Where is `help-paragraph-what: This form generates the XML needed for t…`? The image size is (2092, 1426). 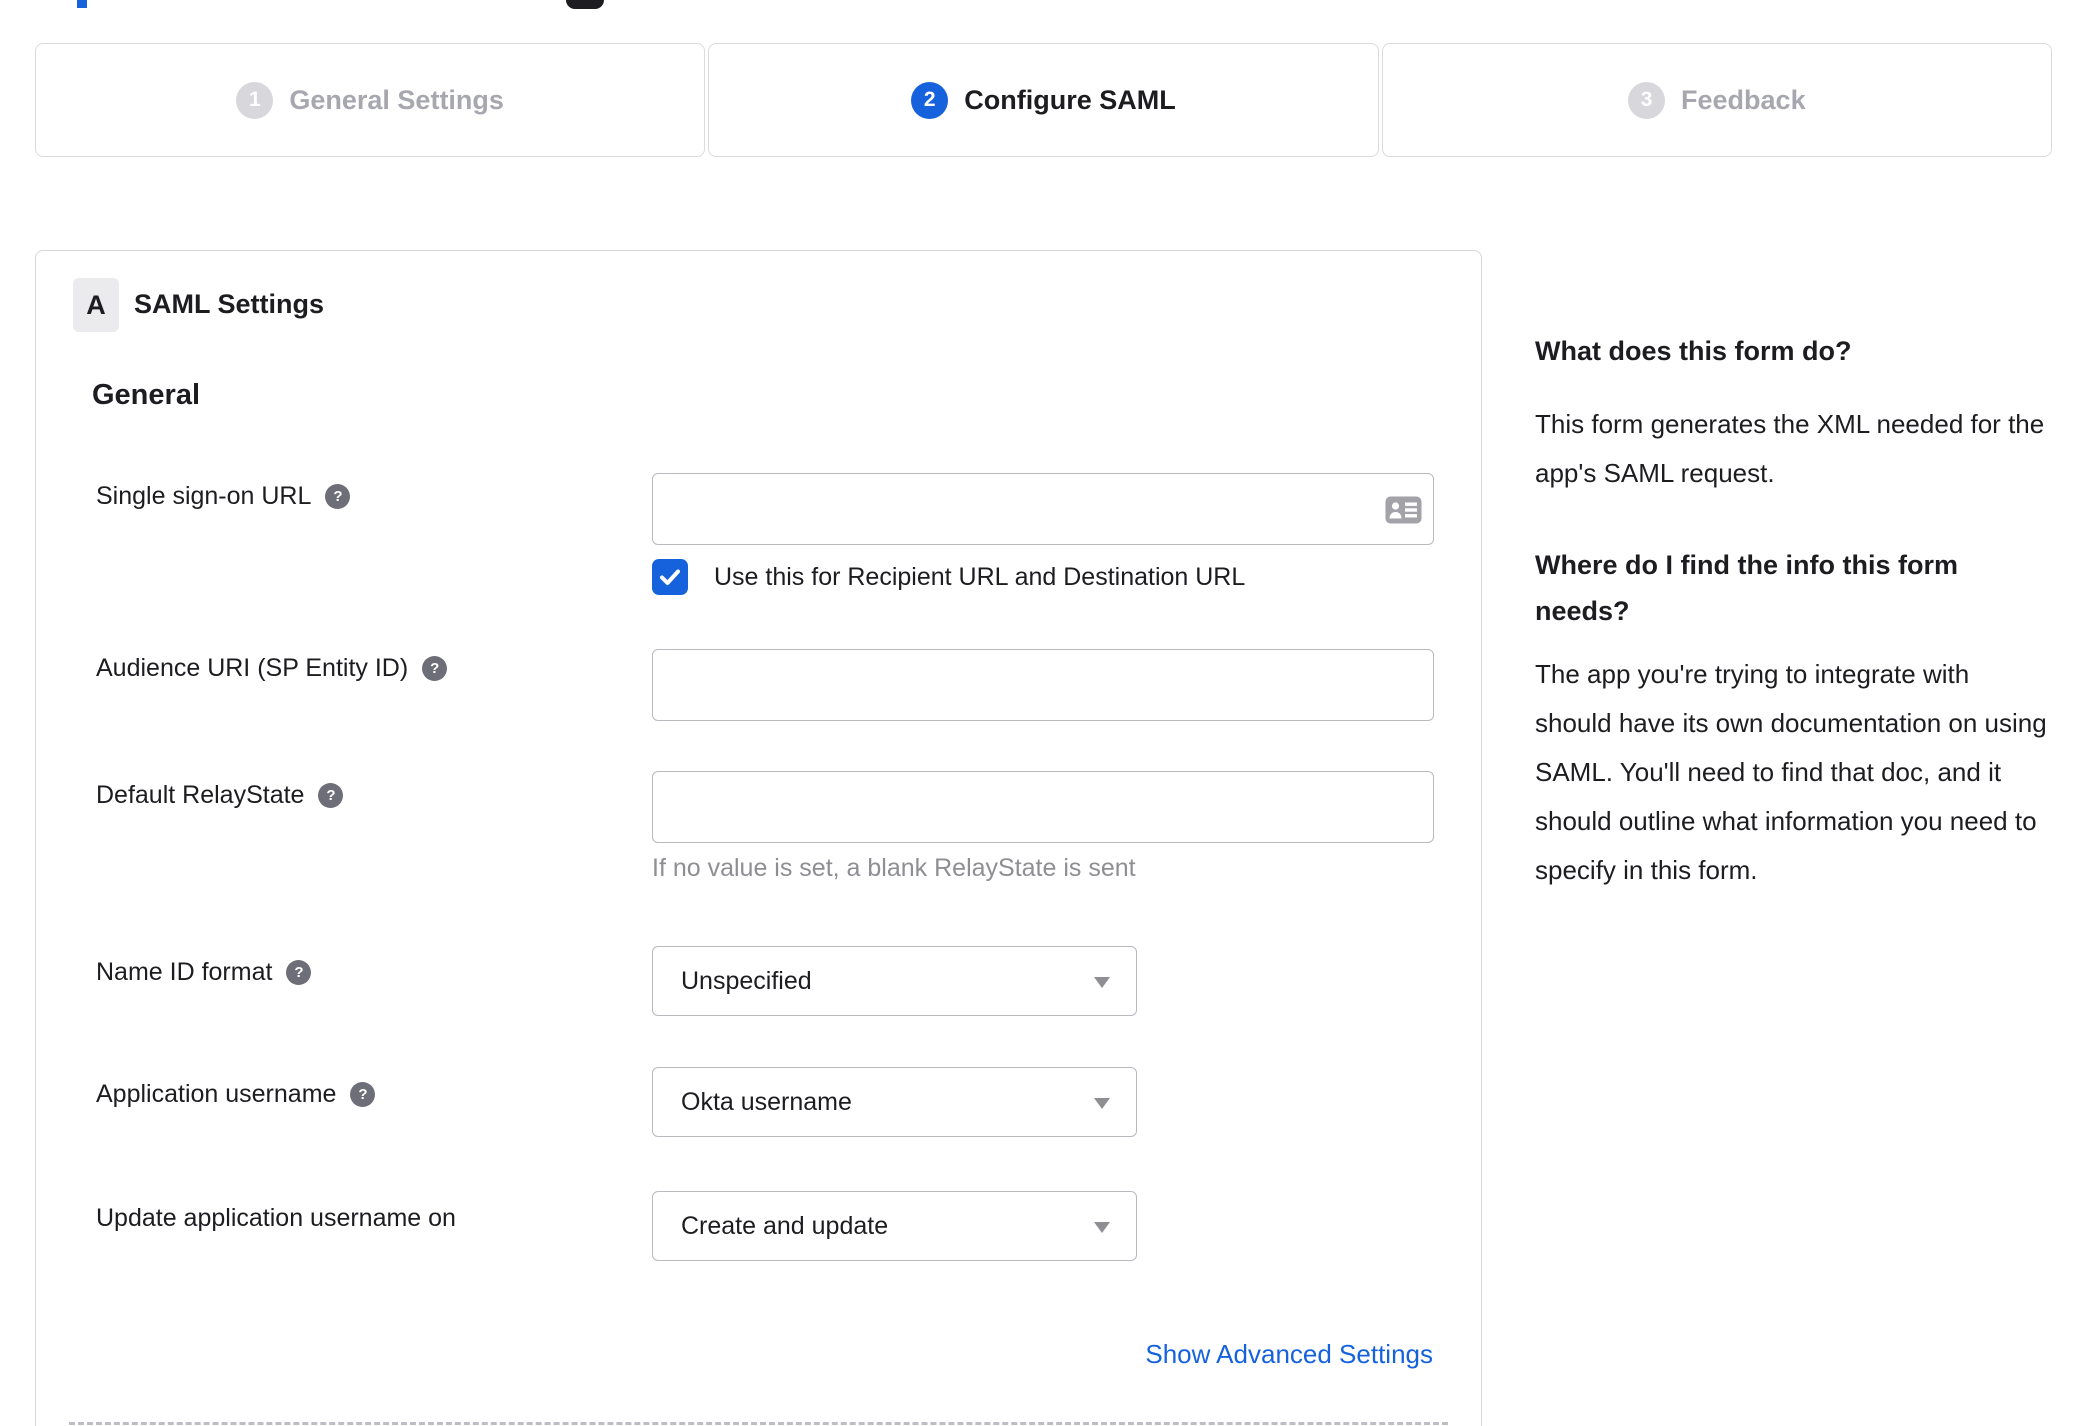
help-paragraph-what: This form generates the XML needed for t… is located at coordinates (1790, 448).